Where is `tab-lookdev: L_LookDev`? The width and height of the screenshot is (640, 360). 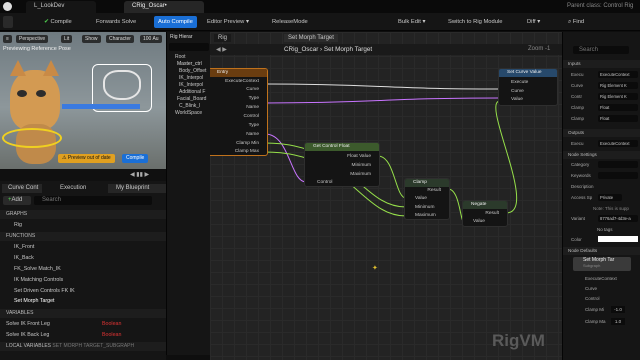
tab-lookdev: L_LookDev is located at coordinates (61, 7).